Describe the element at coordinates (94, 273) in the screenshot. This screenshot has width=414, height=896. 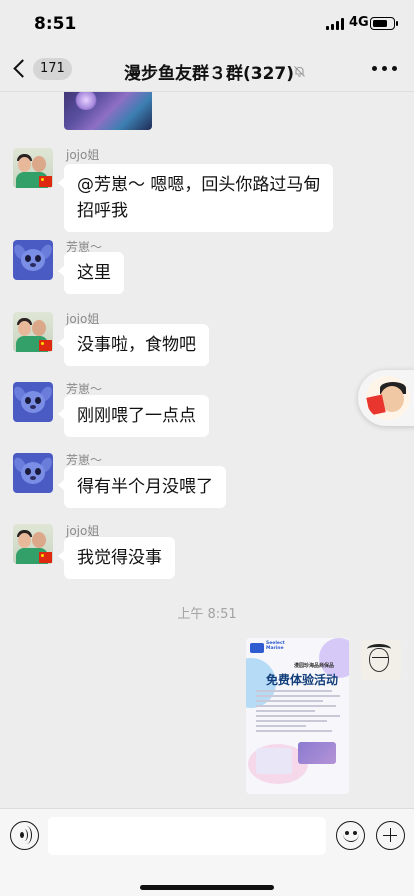
I see `message-text: 这里` at that location.